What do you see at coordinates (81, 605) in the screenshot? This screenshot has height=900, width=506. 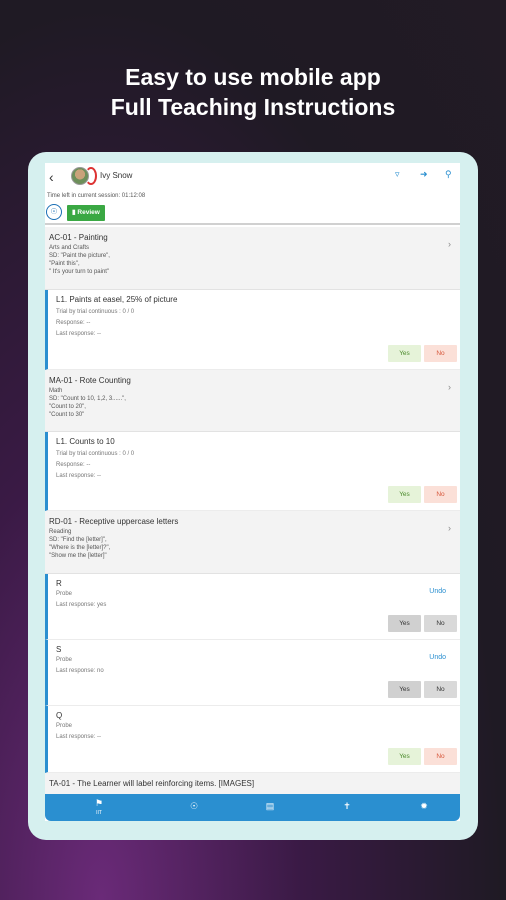 I see `target-line: Last response: yes` at bounding box center [81, 605].